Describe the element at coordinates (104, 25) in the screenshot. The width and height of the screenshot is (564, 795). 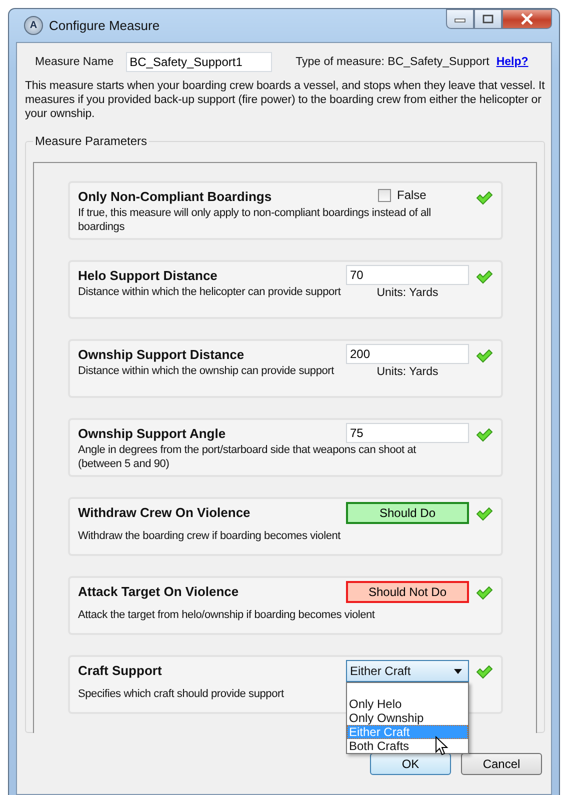
I see `window-title: Configure Measure` at that location.